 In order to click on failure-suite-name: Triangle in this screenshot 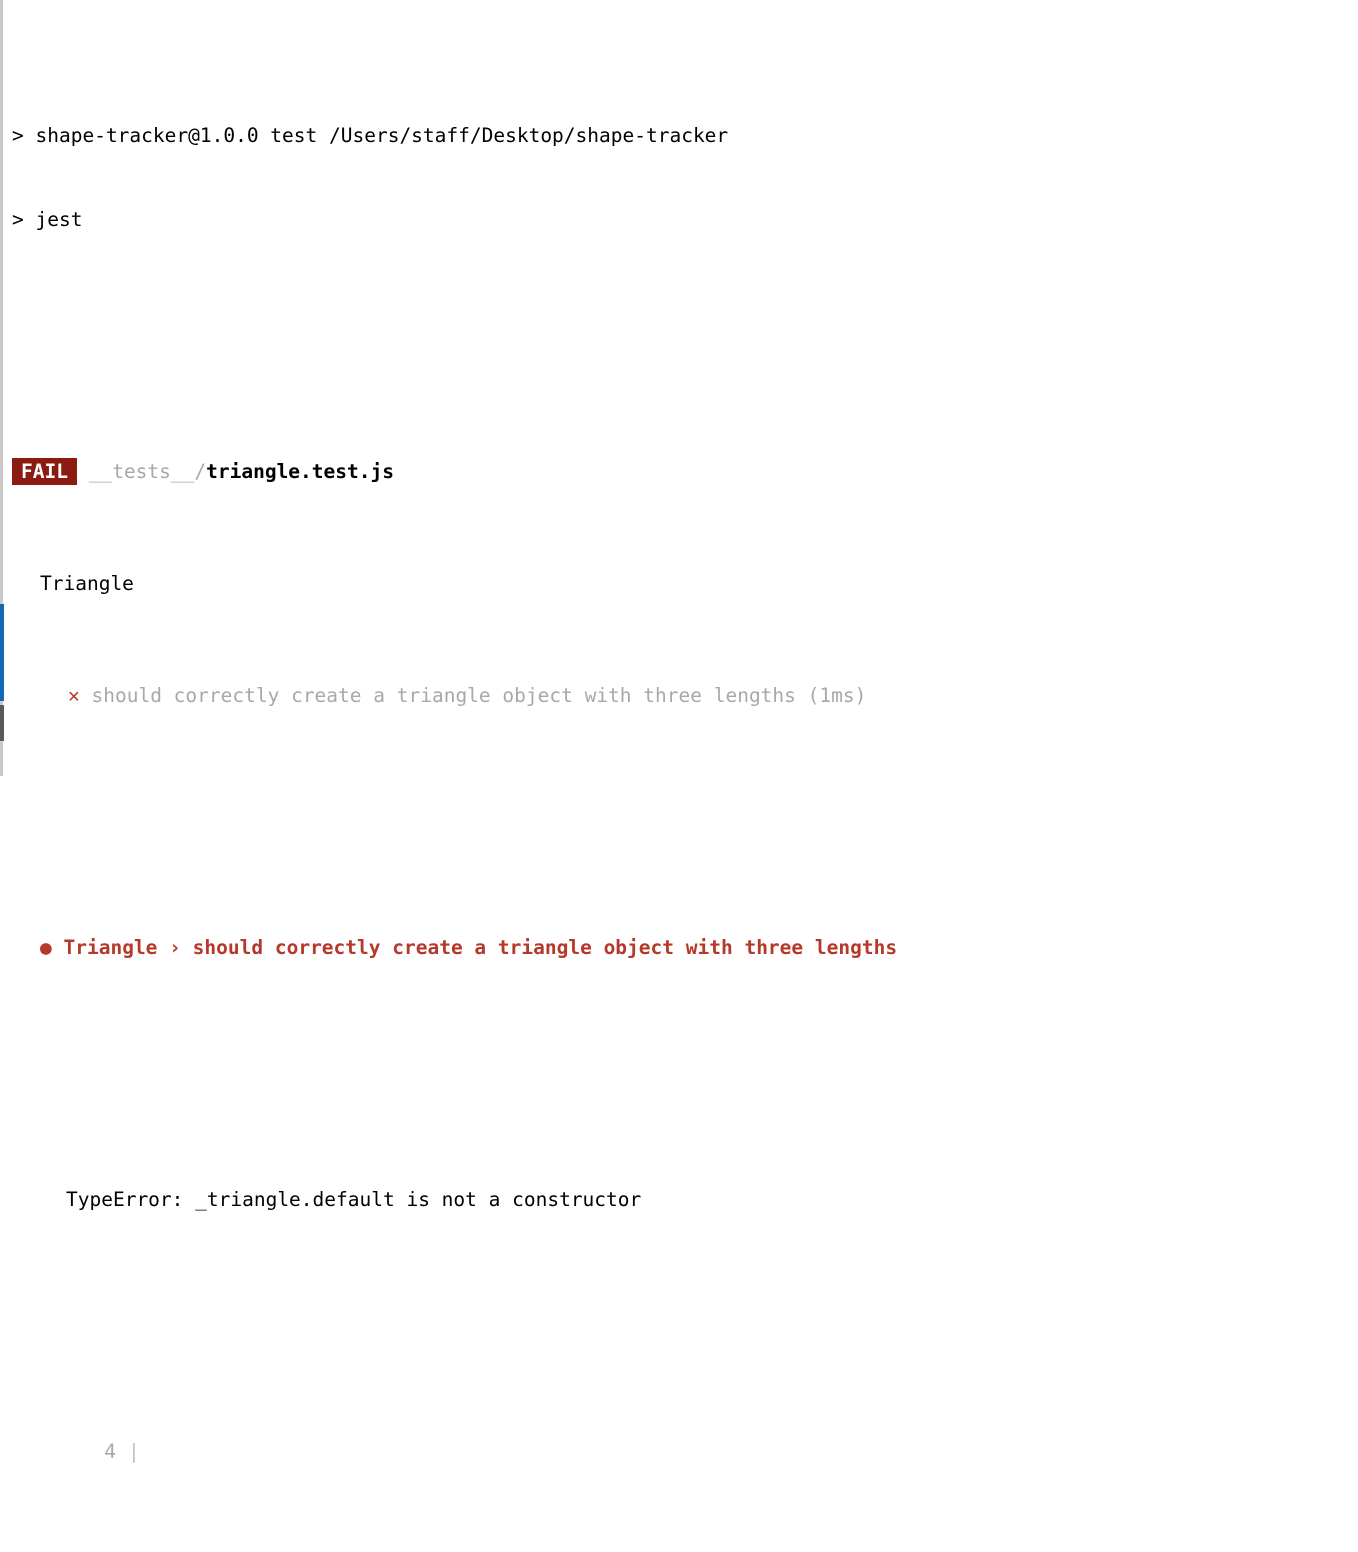, I will do `click(110, 947)`.